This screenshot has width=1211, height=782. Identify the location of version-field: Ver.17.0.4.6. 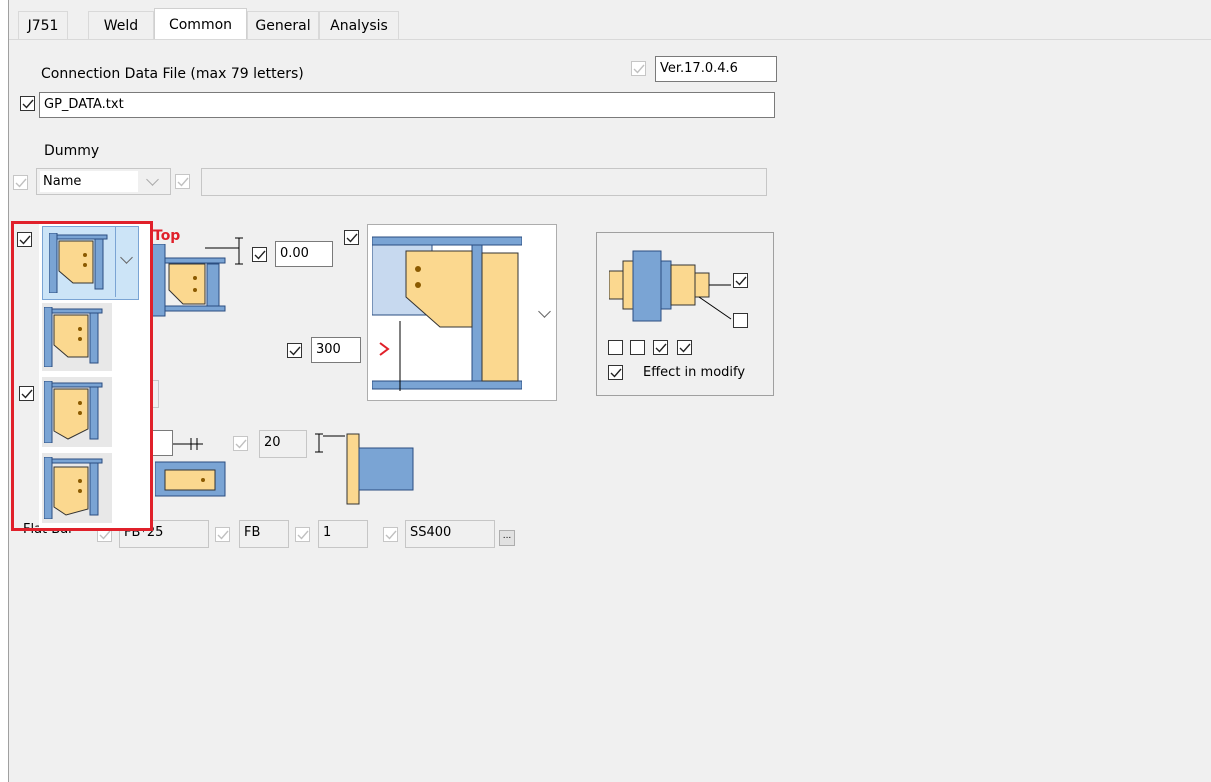
(716, 69).